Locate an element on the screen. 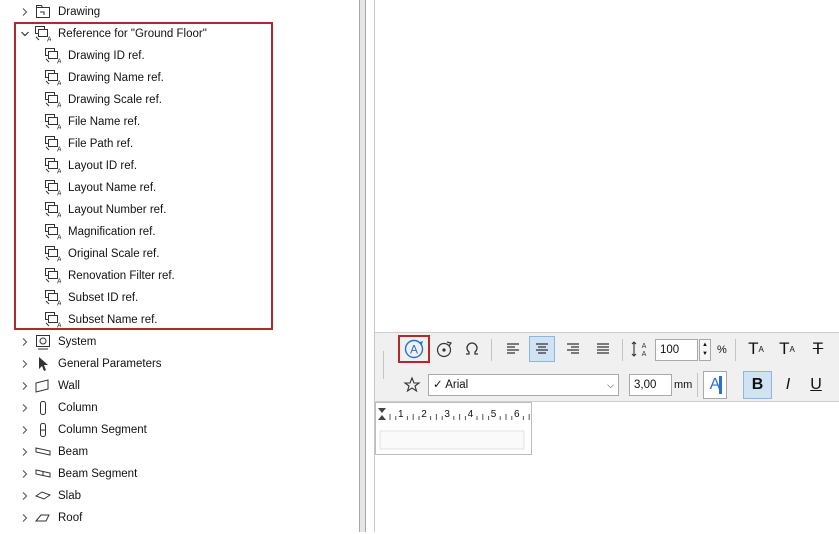  font-select: ✓ Arial ⌵ is located at coordinates (523, 385).